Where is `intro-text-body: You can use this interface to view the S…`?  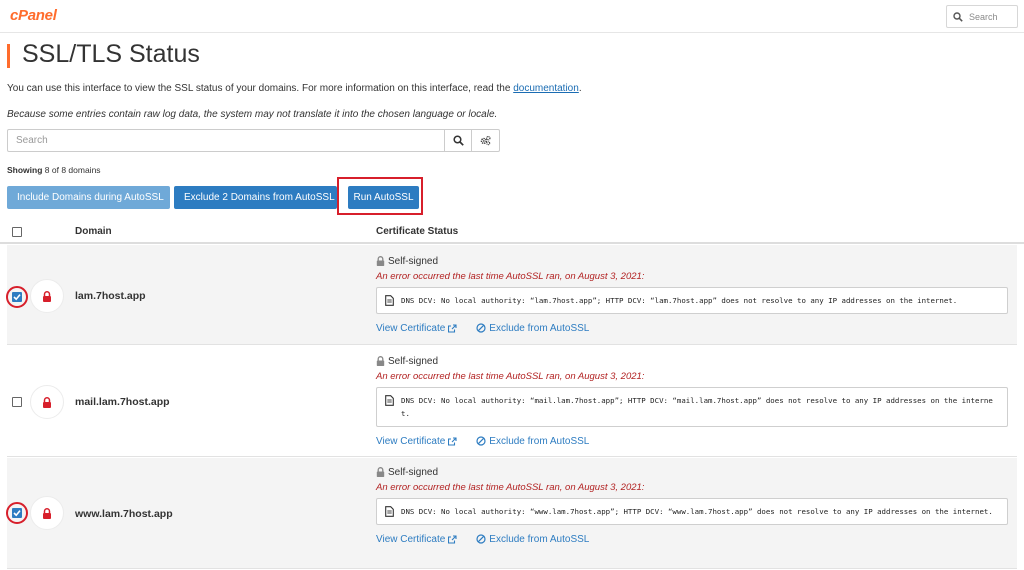 intro-text-body: You can use this interface to view the S… is located at coordinates (260, 88).